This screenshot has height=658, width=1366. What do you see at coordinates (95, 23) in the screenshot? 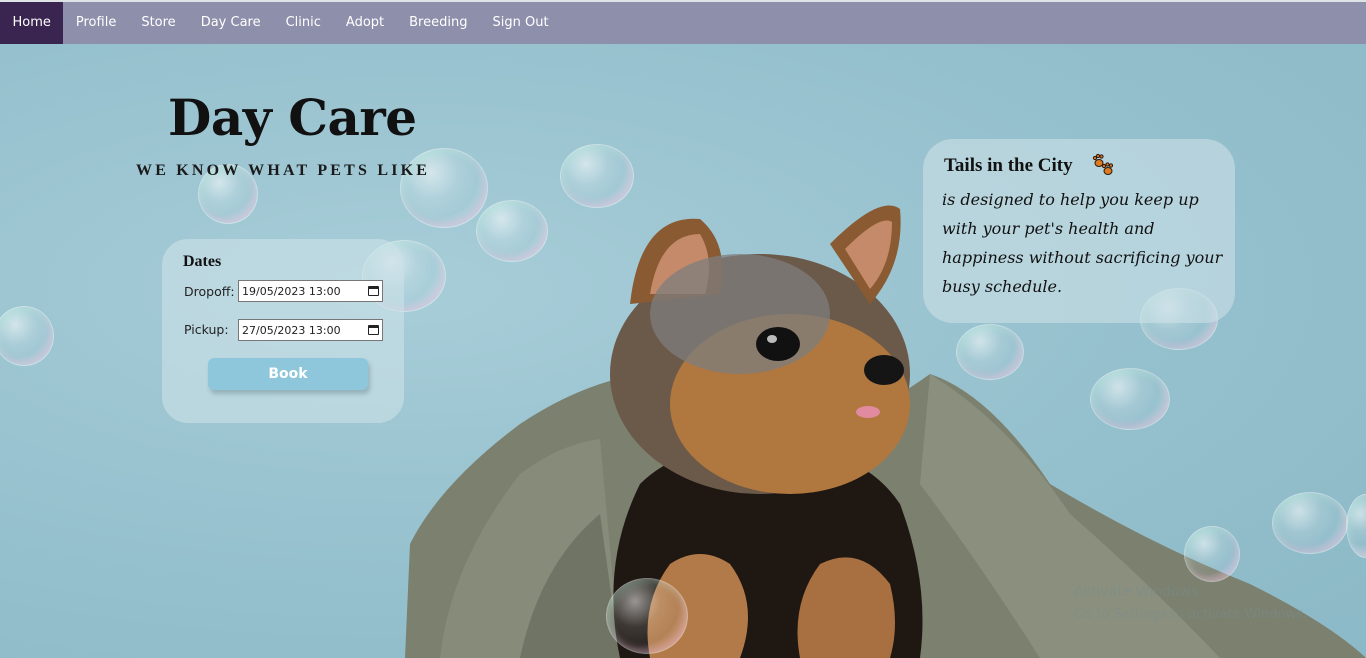
I see `nav-profile: Profile` at bounding box center [95, 23].